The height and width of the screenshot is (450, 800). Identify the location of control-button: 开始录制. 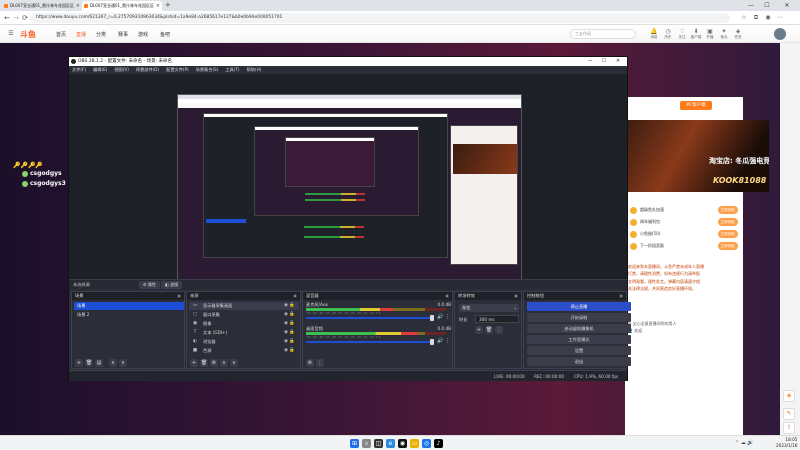
(579, 317).